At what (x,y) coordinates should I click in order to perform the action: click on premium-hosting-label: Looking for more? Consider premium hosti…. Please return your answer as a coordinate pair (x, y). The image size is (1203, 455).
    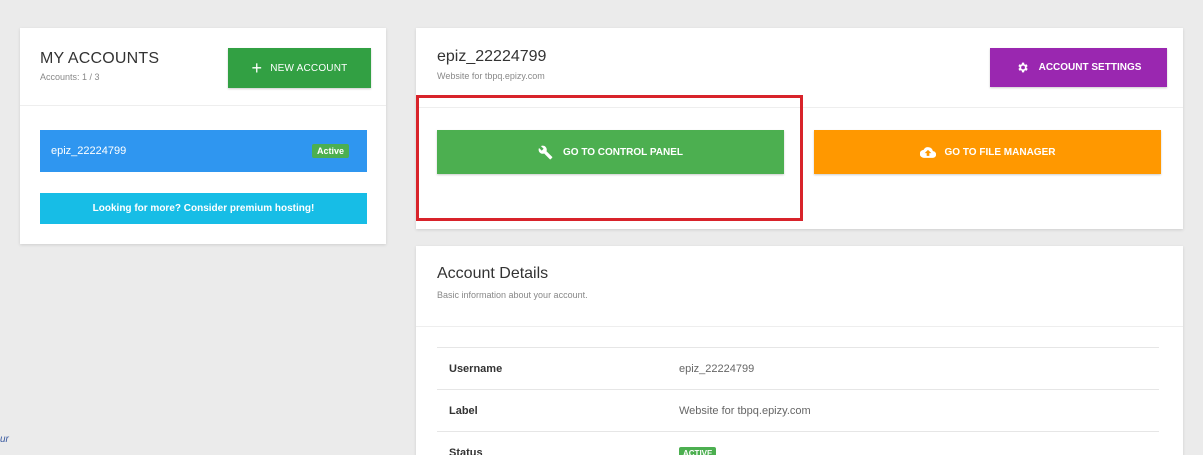
    Looking at the image, I should click on (203, 208).